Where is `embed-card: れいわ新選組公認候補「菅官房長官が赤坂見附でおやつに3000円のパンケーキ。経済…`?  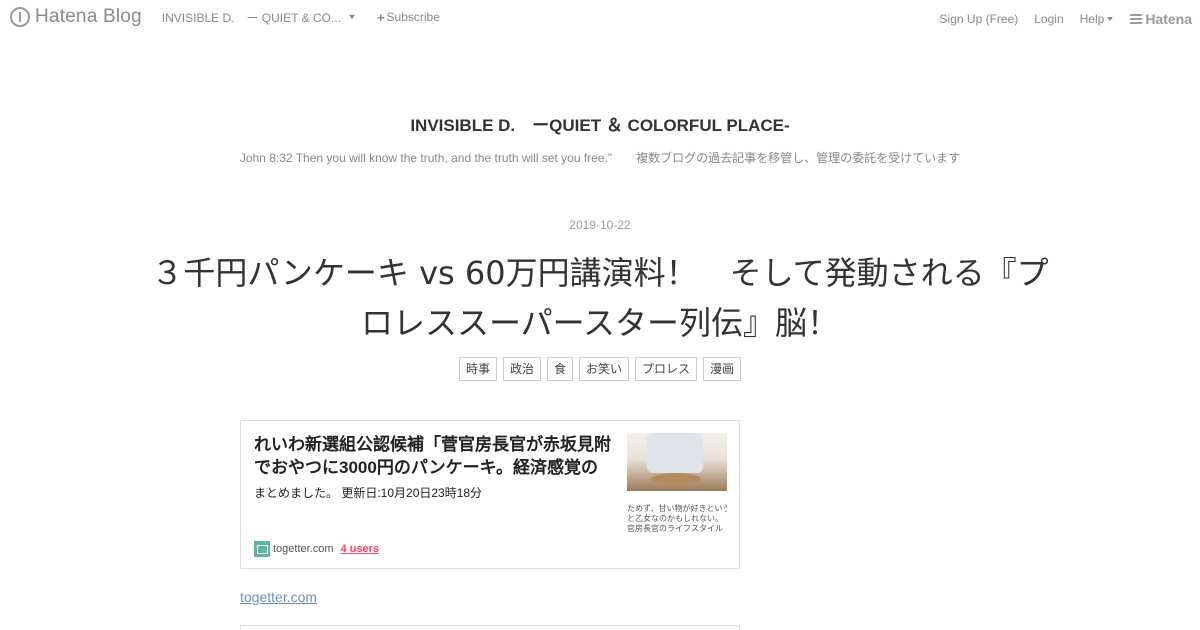 embed-card: れいわ新選組公認候補「菅官房長官が赤坂見附でおやつに3000円のパンケーキ。経済… is located at coordinates (490, 494).